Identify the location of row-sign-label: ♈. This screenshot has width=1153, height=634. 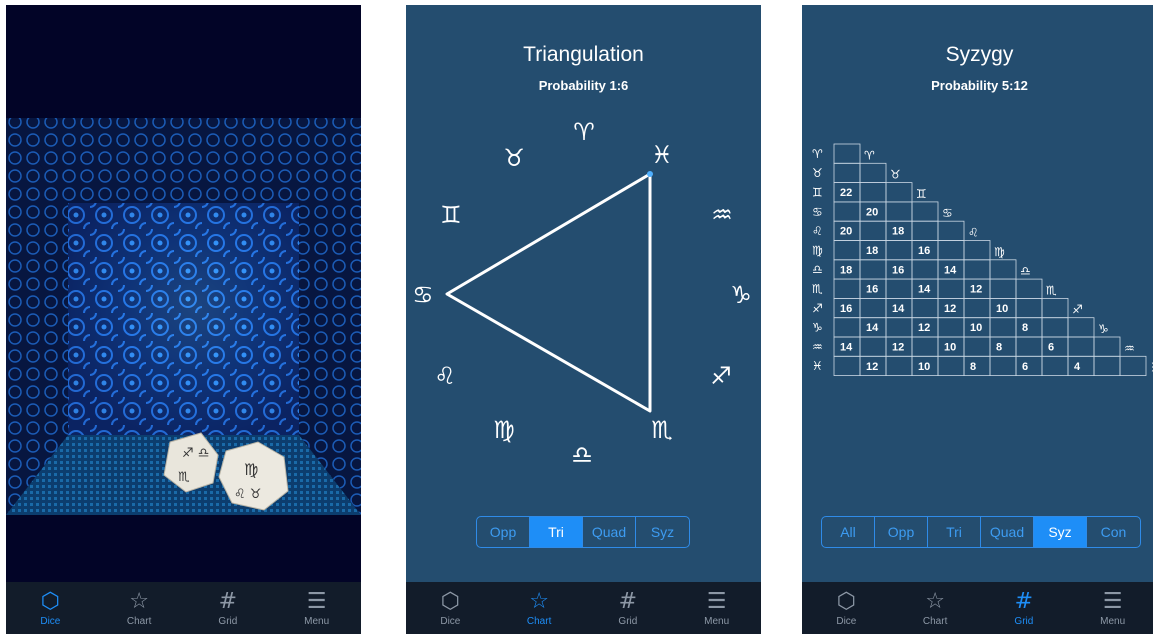
(817, 154).